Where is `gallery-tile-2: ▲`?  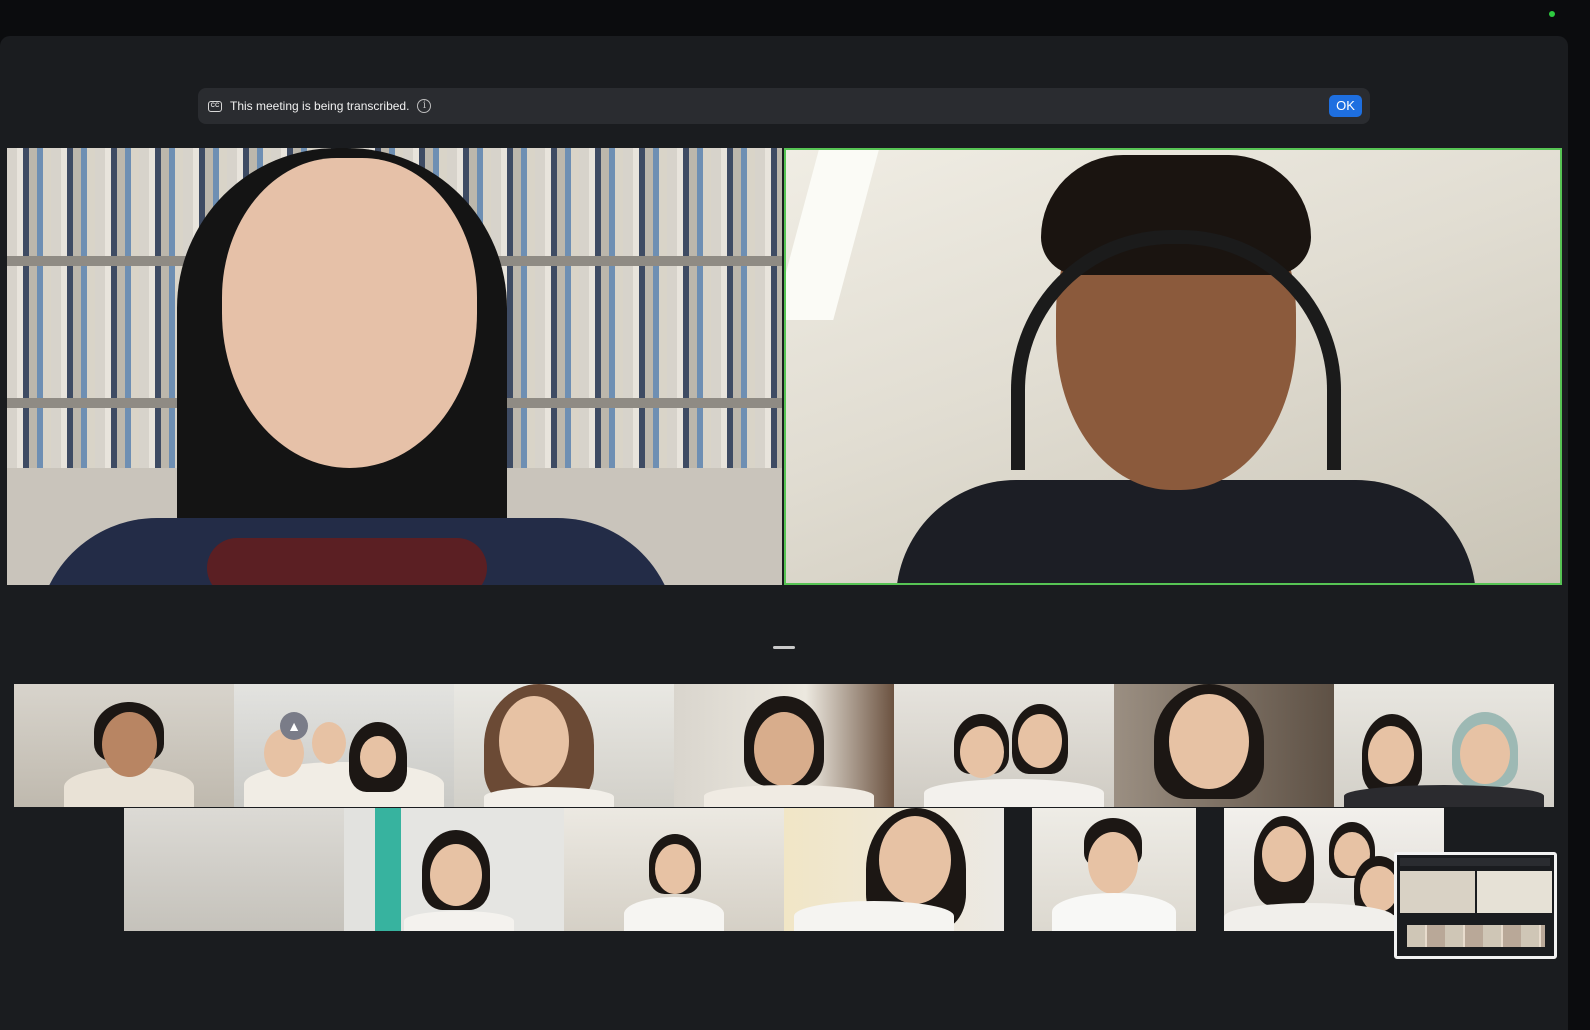 gallery-tile-2: ▲ is located at coordinates (344, 745).